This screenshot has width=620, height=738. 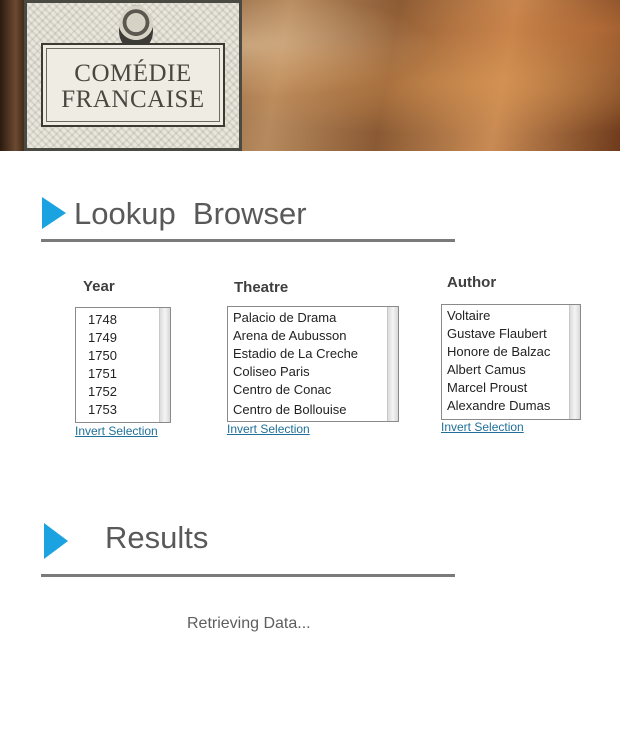 I want to click on year-option: 1750, so click(x=129, y=356).